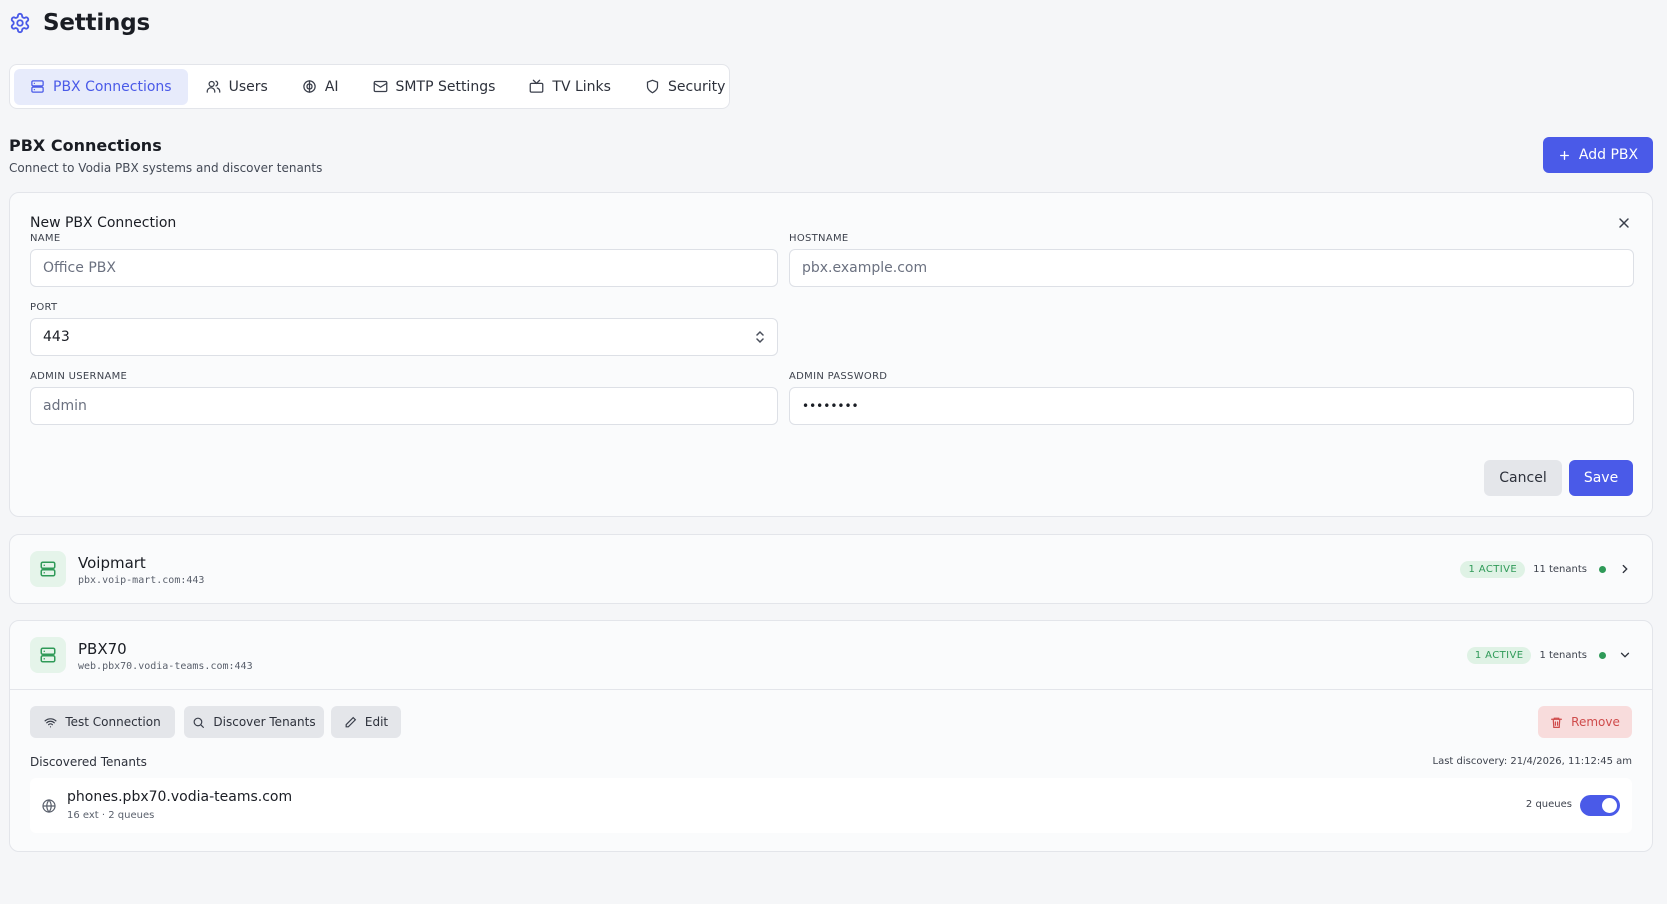 The height and width of the screenshot is (904, 1667). Describe the element at coordinates (445, 86) in the screenshot. I see `tab-label: SMTP Settings` at that location.